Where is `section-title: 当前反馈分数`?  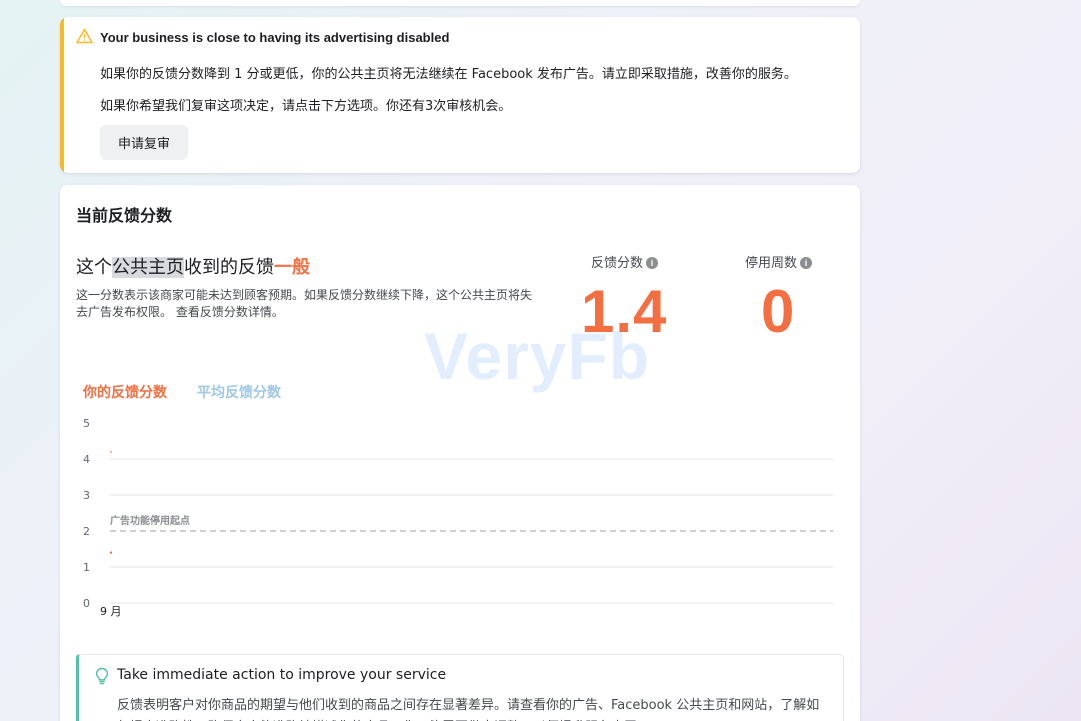 section-title: 当前反馈分数 is located at coordinates (124, 215).